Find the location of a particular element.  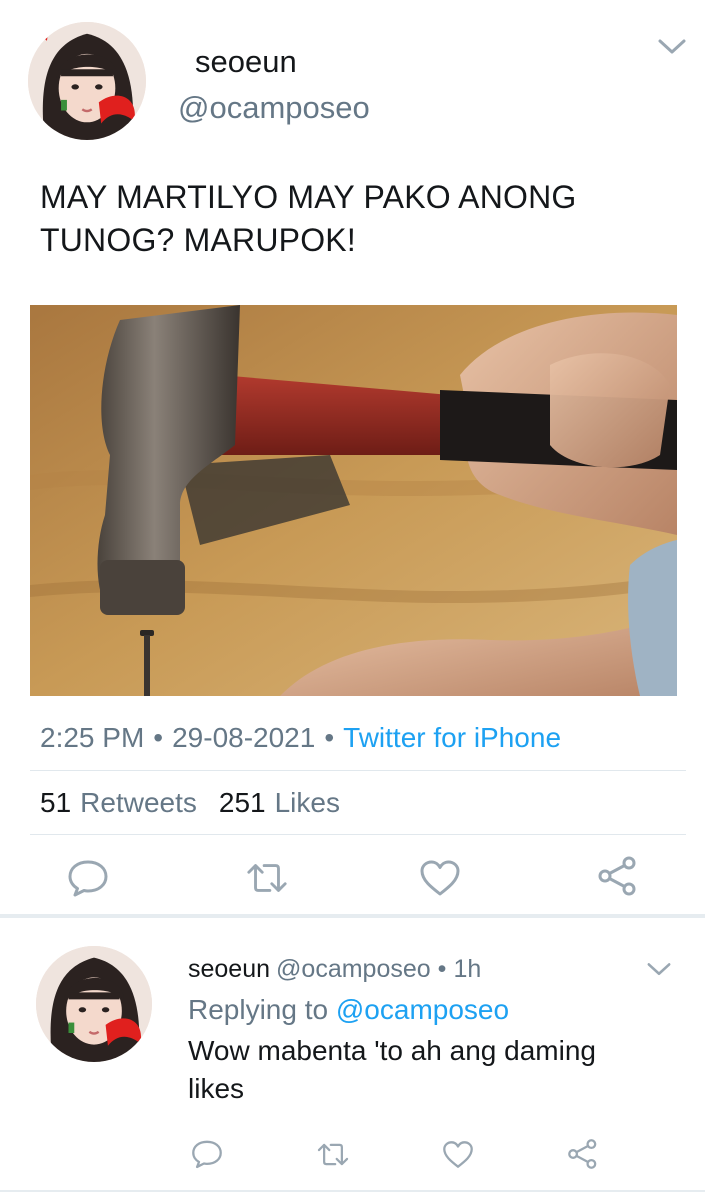

tweet-time: 2:25 PM is located at coordinates (92, 737).